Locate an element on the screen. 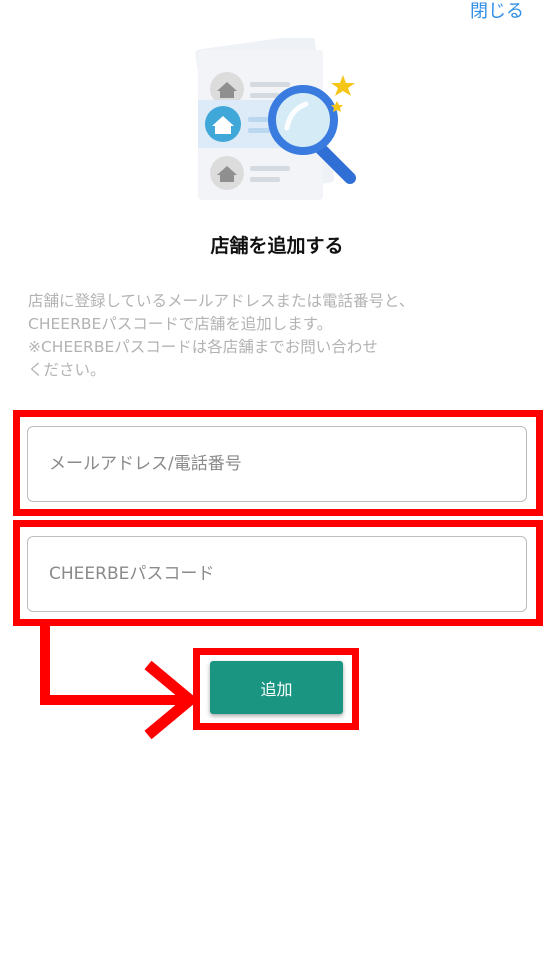 This screenshot has height=960, width=554. instructions-line: CHEERBEパスコードで店舗を追加します。 is located at coordinates (180, 324).